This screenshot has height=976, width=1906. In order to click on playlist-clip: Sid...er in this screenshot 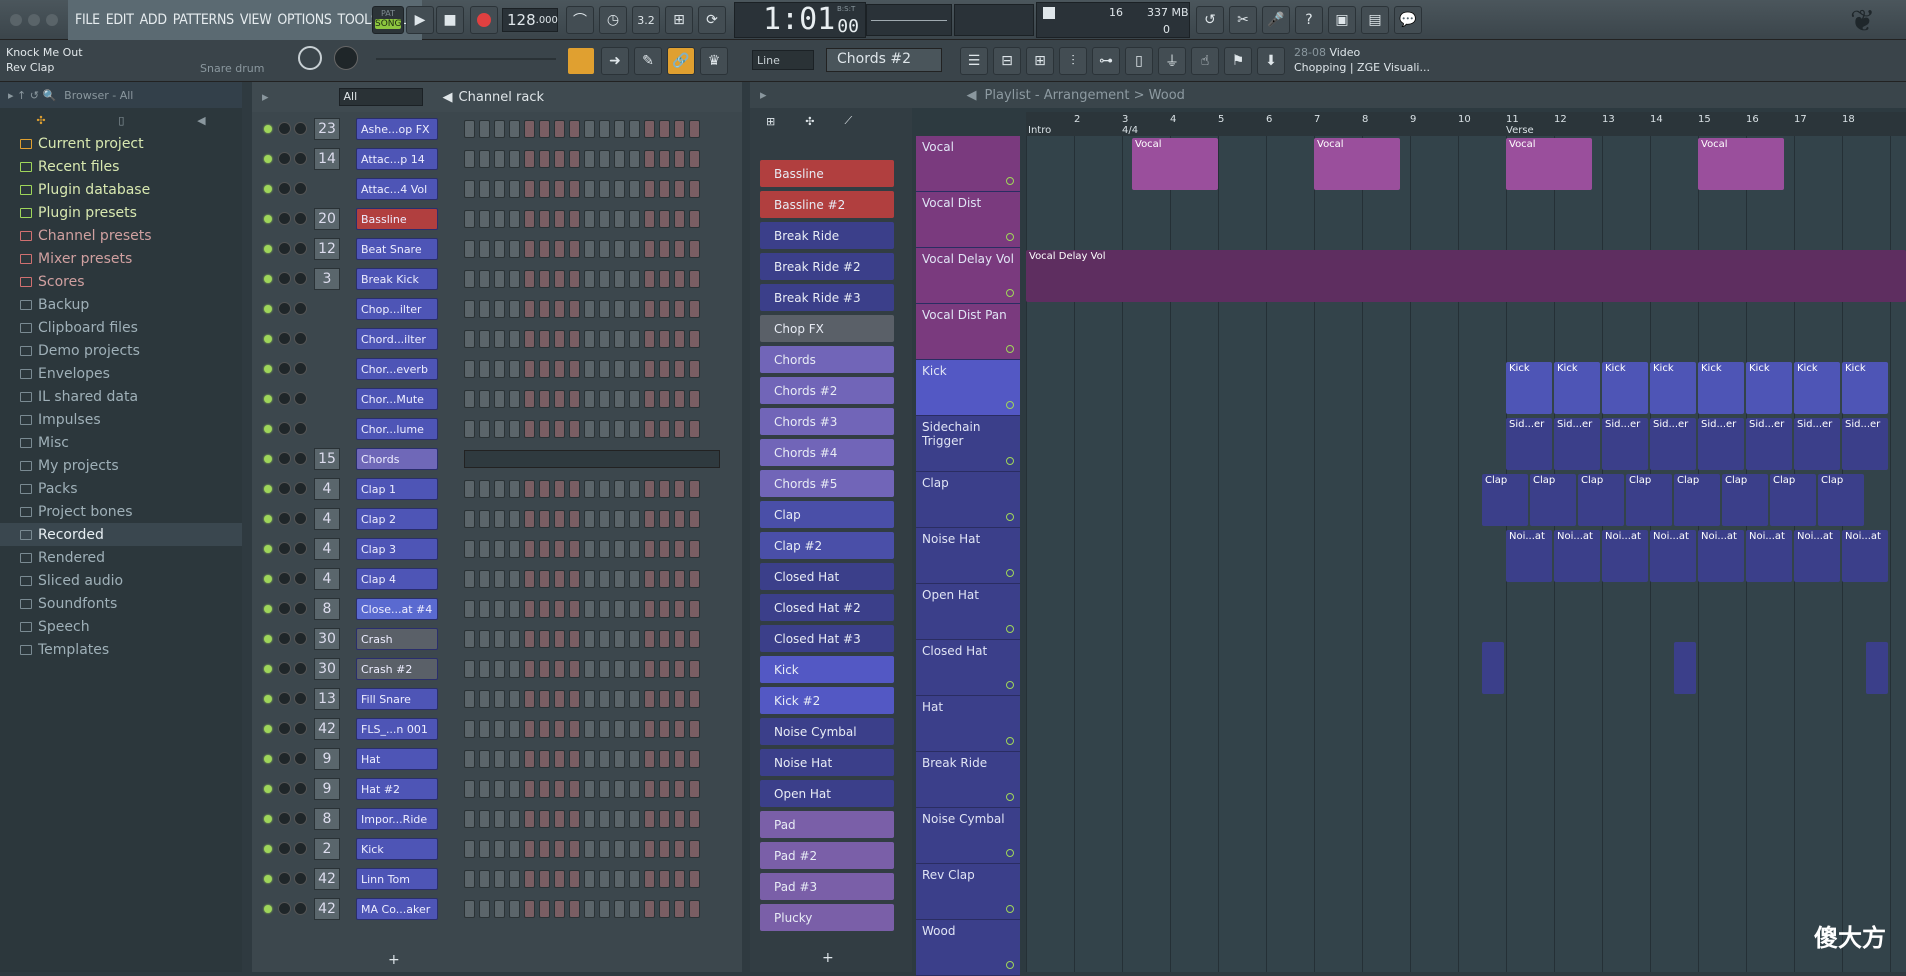, I will do `click(1625, 444)`.